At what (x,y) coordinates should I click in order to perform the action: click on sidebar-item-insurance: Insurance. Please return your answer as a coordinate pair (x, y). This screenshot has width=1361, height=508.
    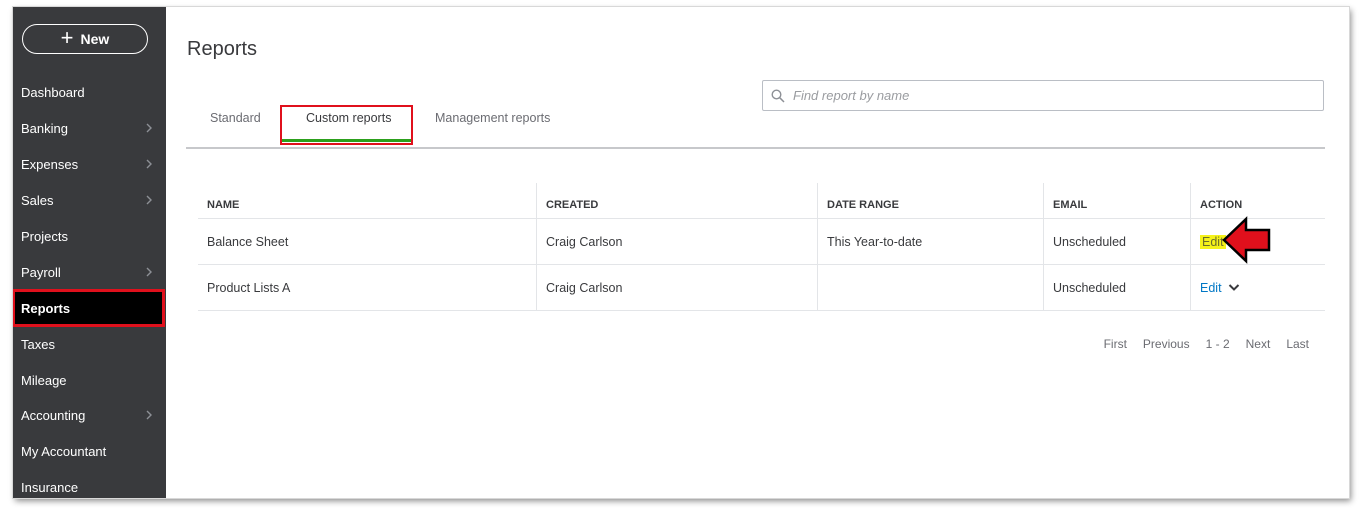
    Looking at the image, I should click on (89, 483).